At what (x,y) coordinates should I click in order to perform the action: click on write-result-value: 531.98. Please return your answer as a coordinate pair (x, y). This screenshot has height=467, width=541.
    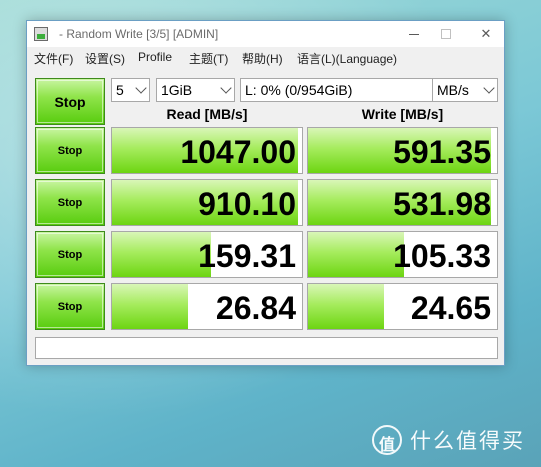
    Looking at the image, I should click on (442, 204).